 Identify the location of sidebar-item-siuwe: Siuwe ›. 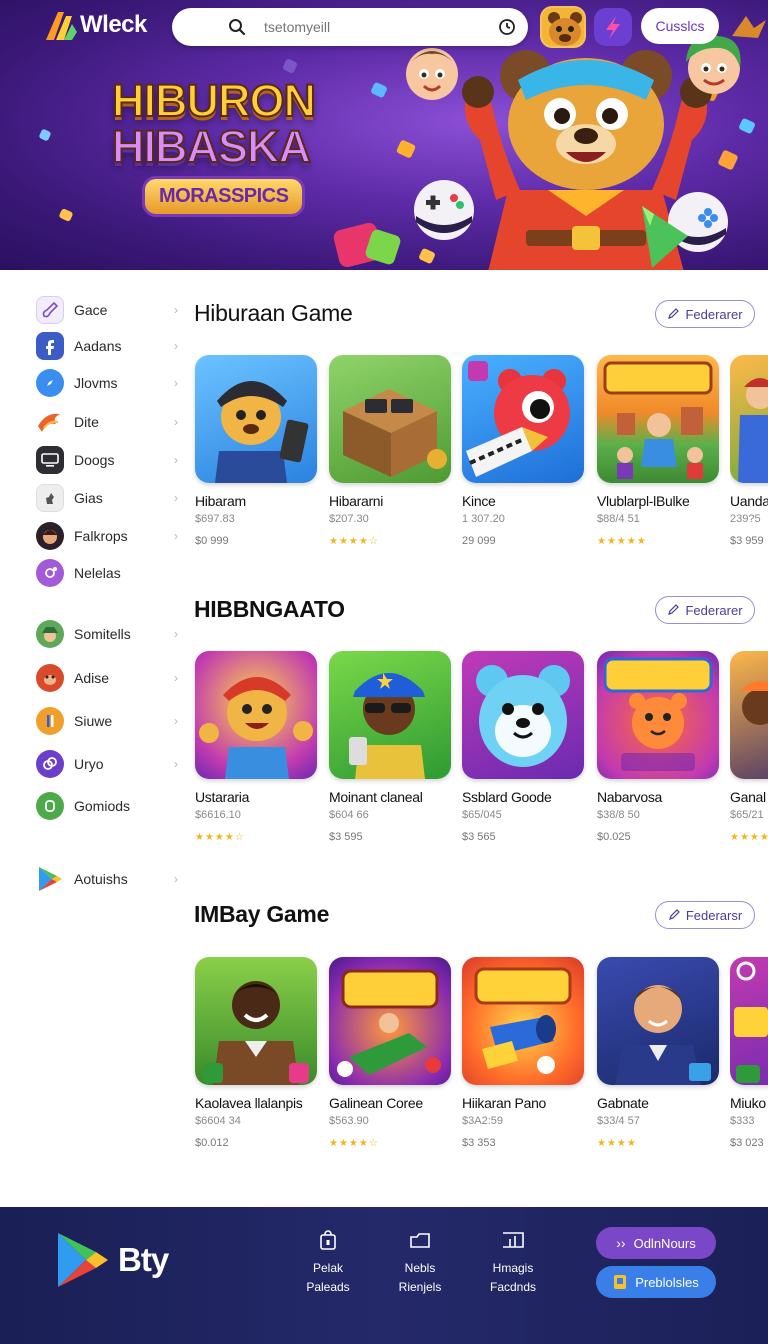
(107, 721).